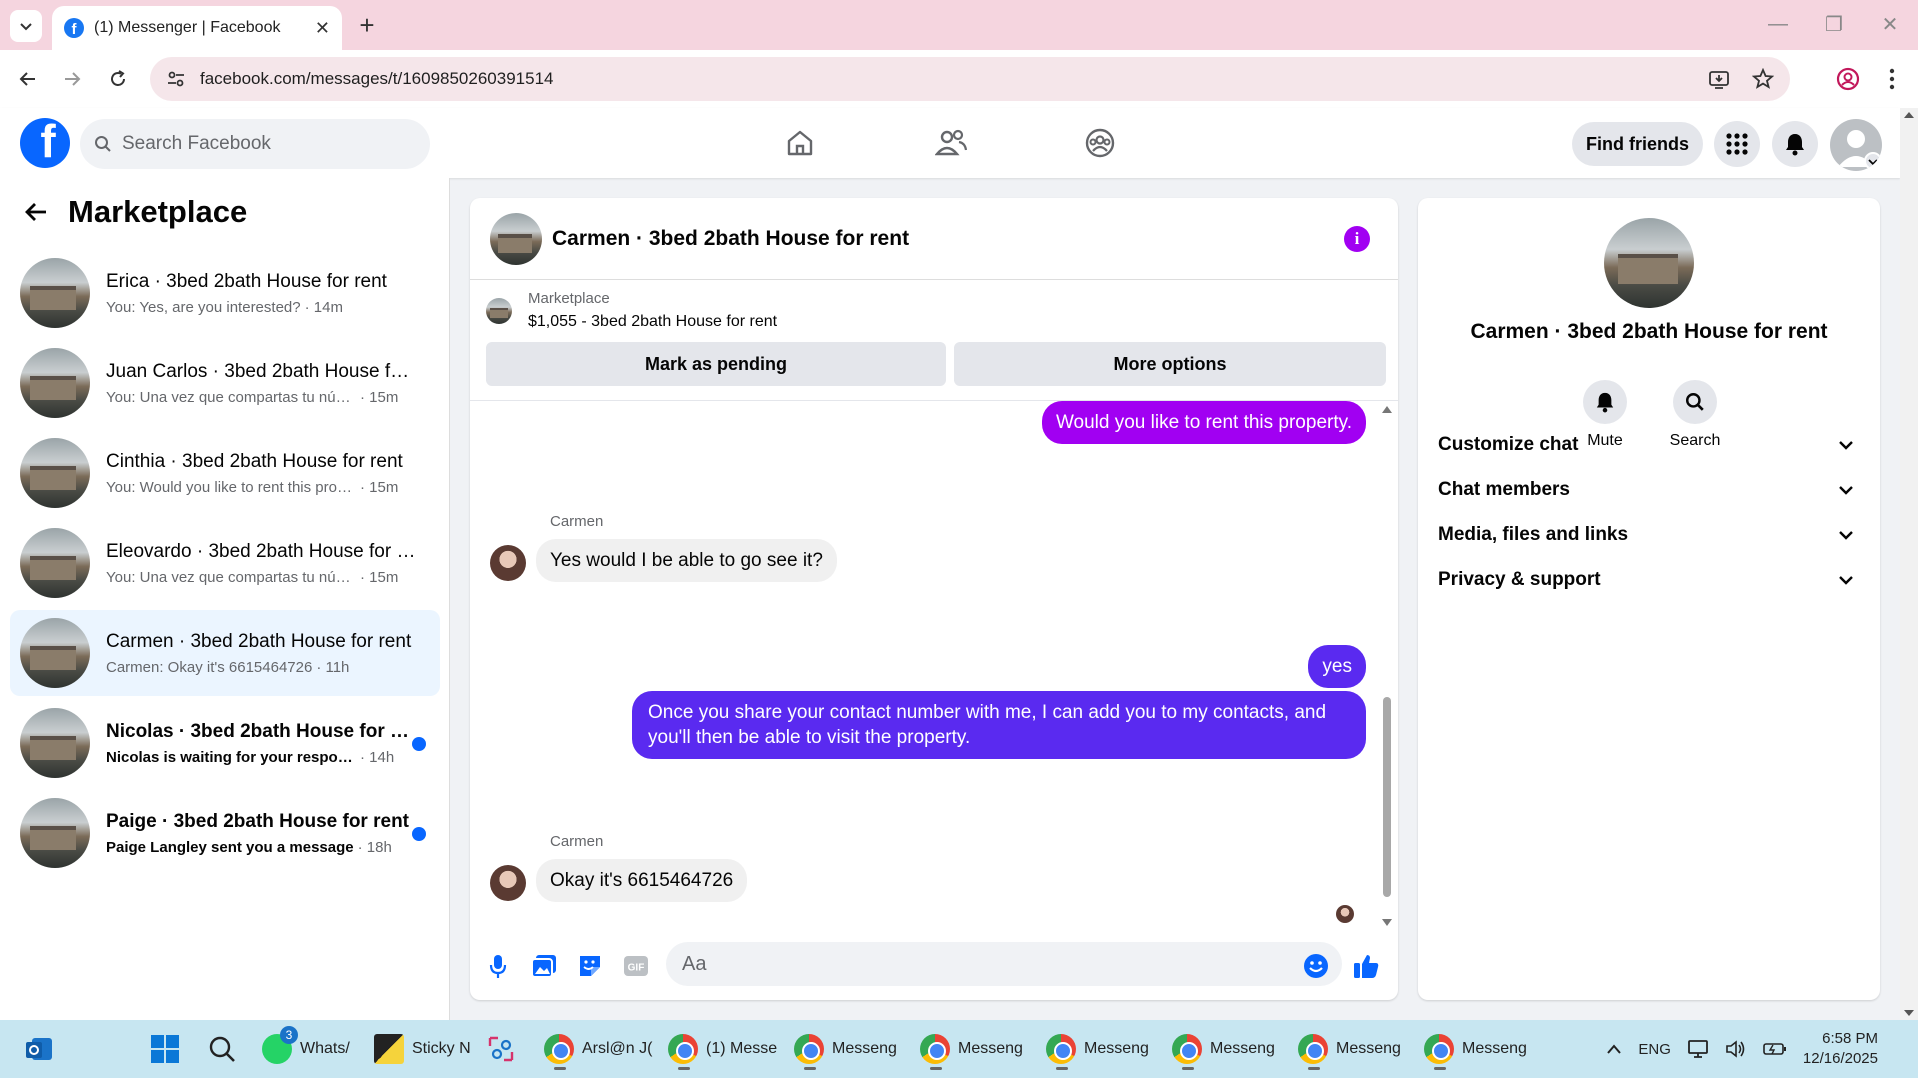 The height and width of the screenshot is (1078, 1918). What do you see at coordinates (1698, 1049) in the screenshot?
I see `network-icon` at bounding box center [1698, 1049].